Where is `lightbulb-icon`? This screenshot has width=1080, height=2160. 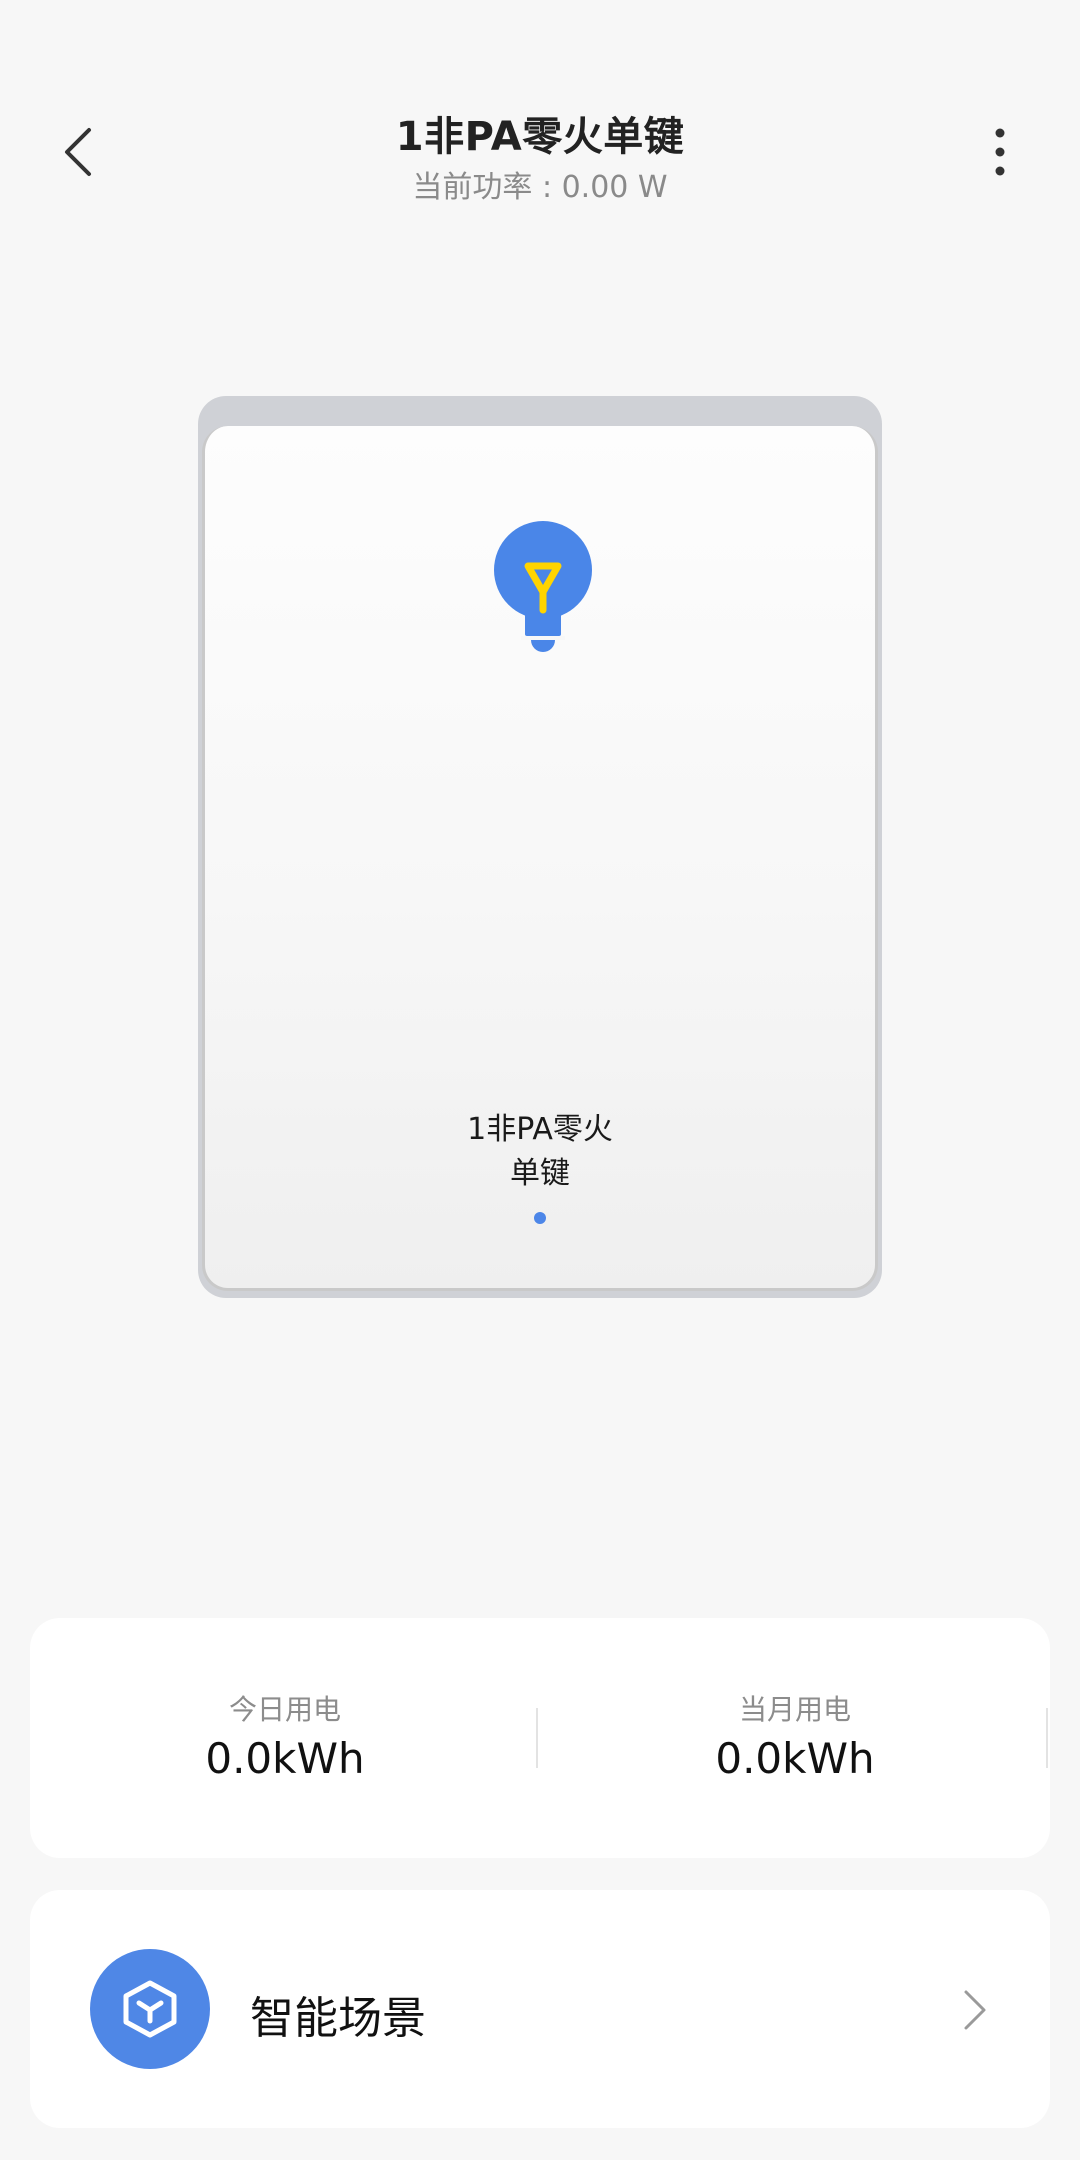 lightbulb-icon is located at coordinates (543, 586).